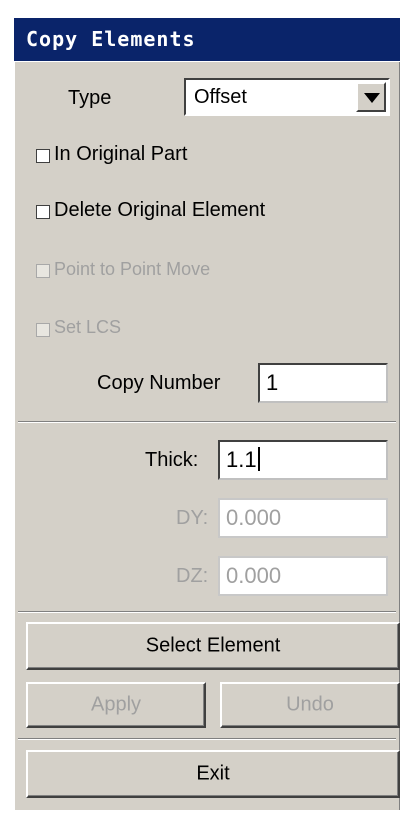 This screenshot has height=818, width=404. I want to click on in-original-part-checkbox, so click(43, 156).